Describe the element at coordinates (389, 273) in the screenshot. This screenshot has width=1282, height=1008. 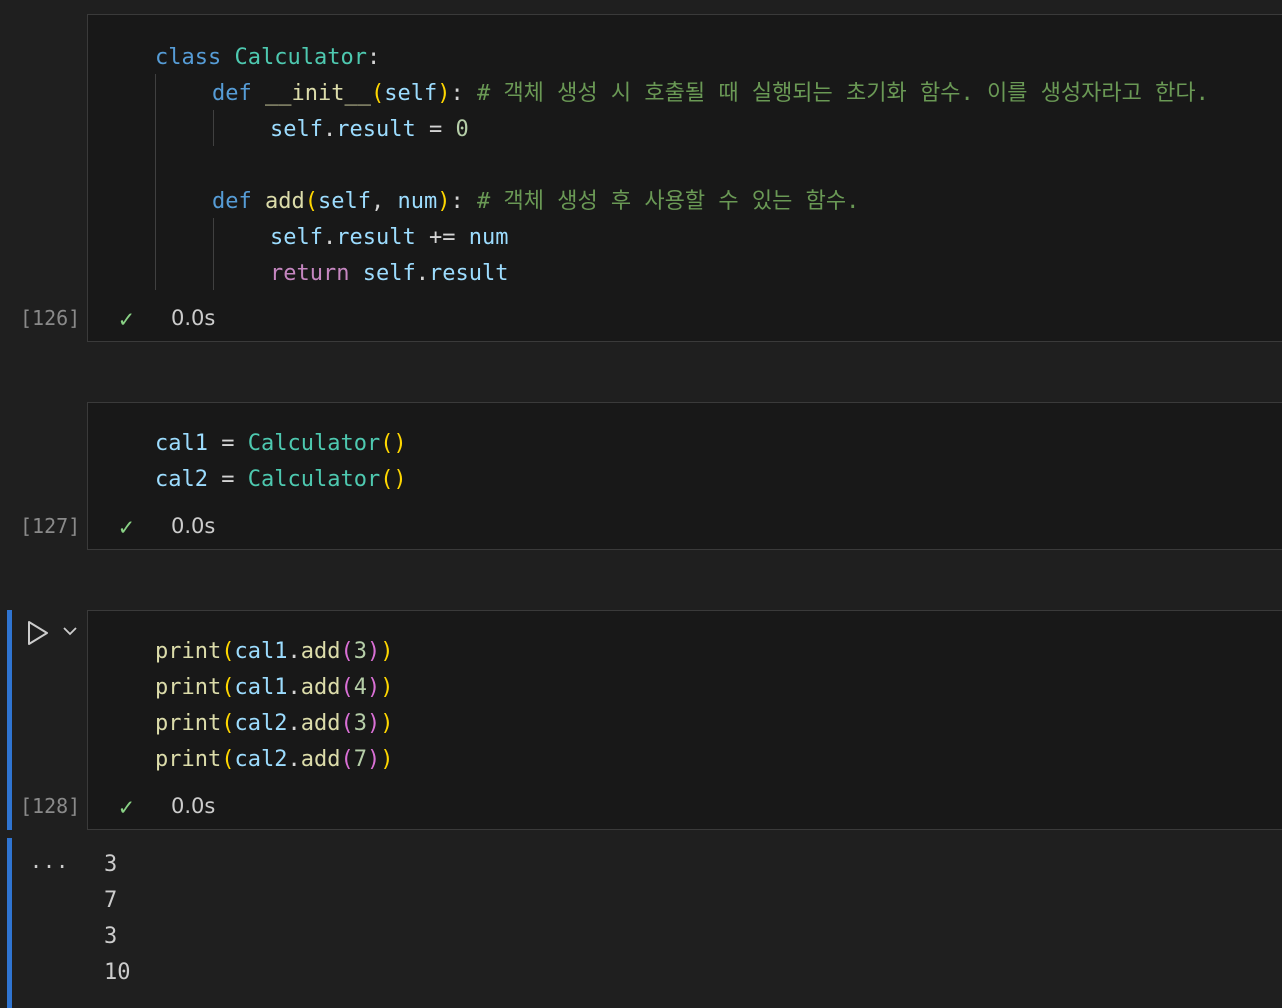
I see `code-line: return self.result` at that location.